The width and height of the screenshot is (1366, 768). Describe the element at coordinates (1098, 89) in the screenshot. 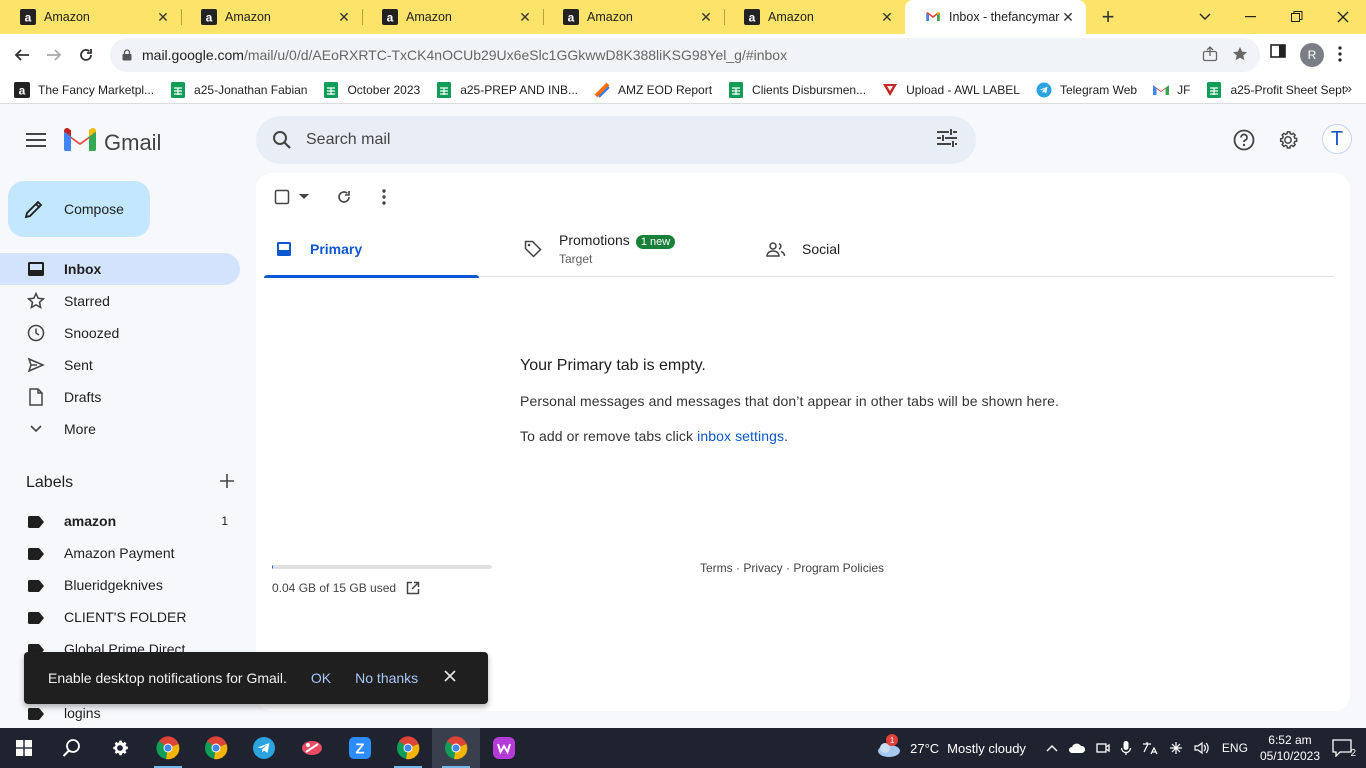

I see `bookmark-label: Telegram Web` at that location.